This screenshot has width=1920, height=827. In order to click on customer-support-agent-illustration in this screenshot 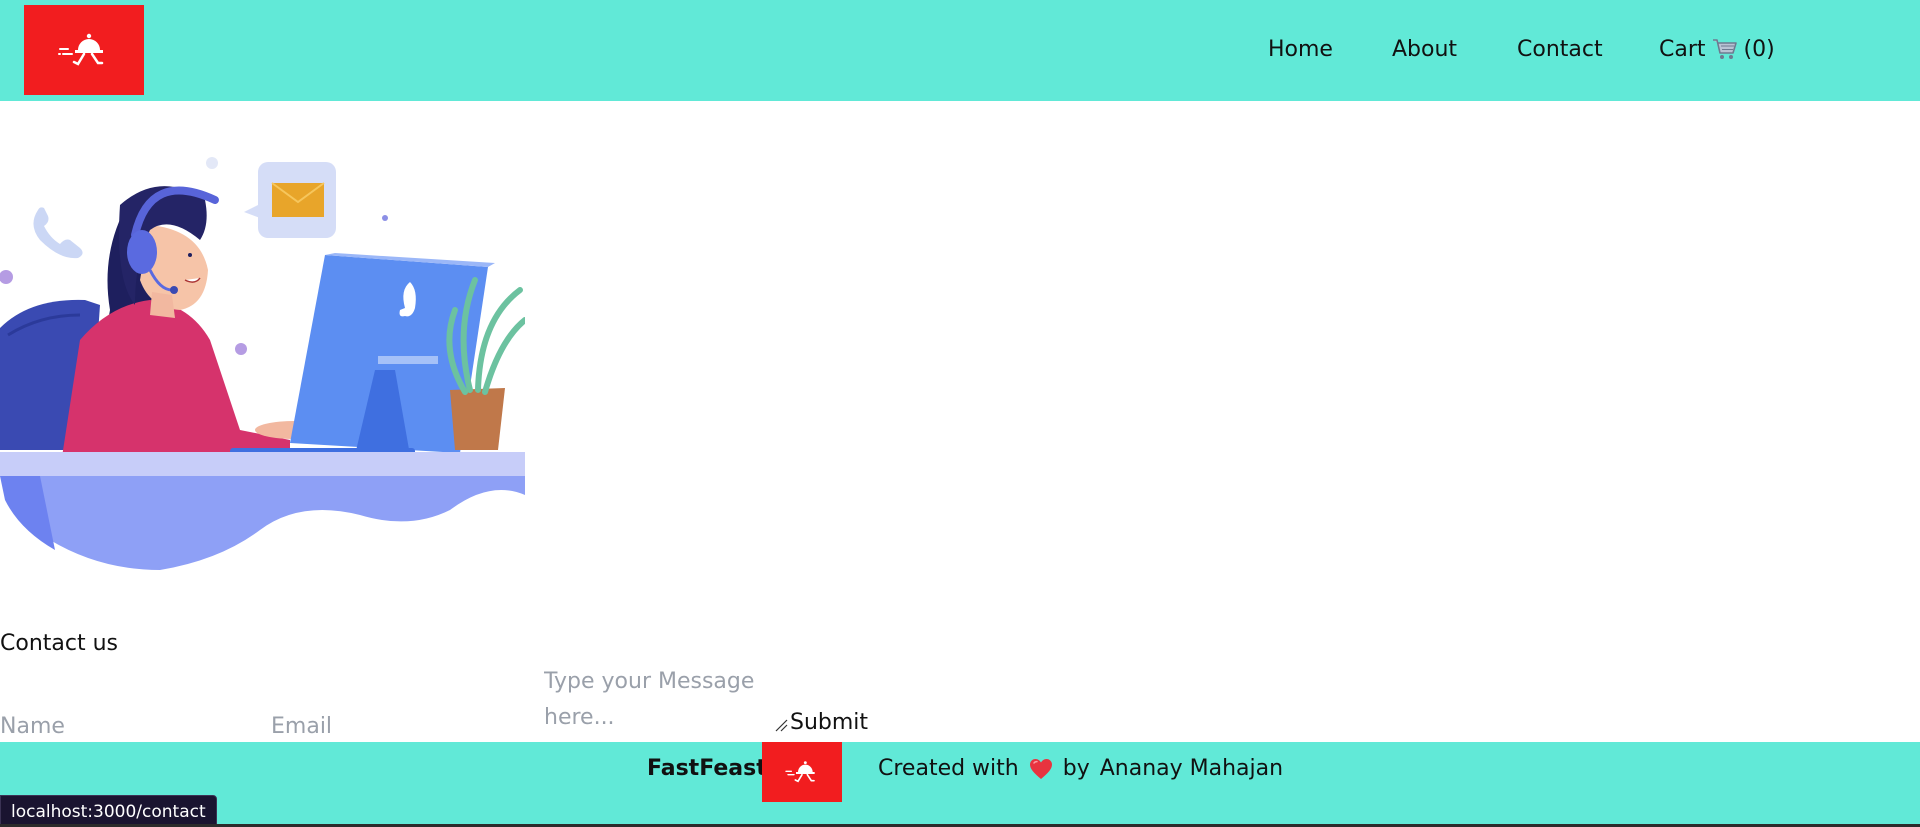, I will do `click(262, 363)`.